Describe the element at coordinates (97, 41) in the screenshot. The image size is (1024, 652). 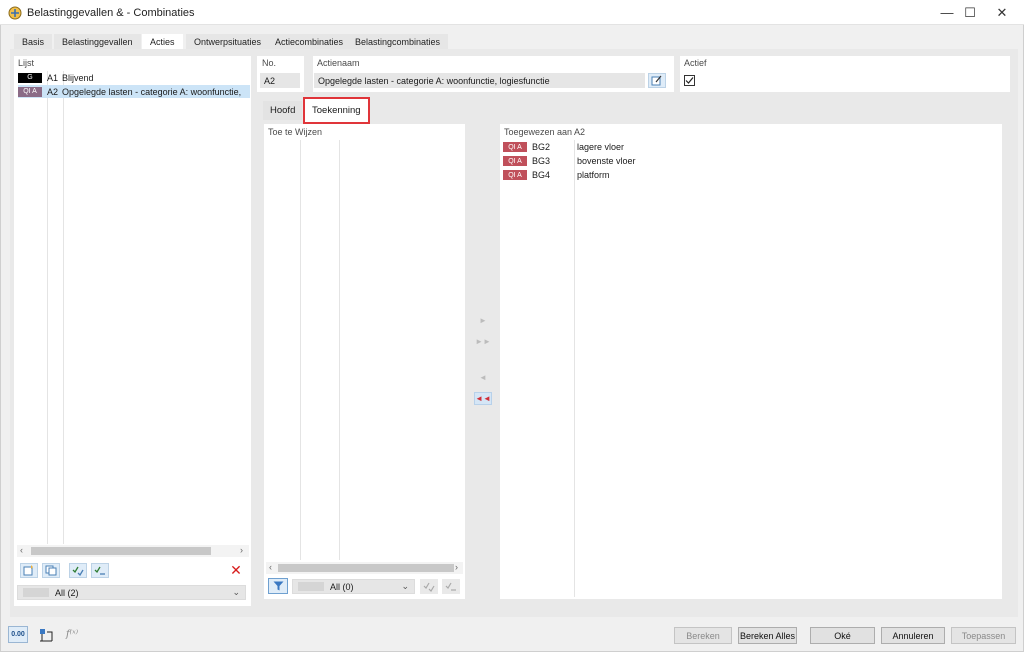
I see `tab-belastinggevallen: Belastinggevallen` at that location.